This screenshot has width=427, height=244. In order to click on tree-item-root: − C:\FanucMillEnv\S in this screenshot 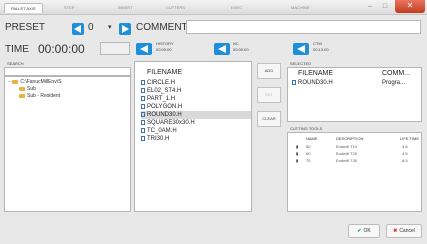, I will do `click(34, 82)`.